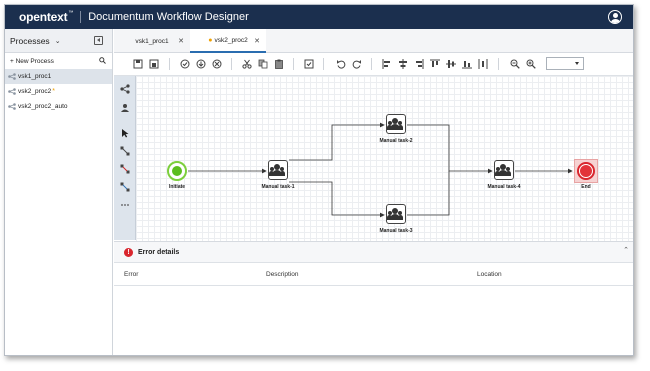 This screenshot has height=371, width=650. What do you see at coordinates (177, 187) in the screenshot?
I see `node-label-initiate: Initiate` at bounding box center [177, 187].